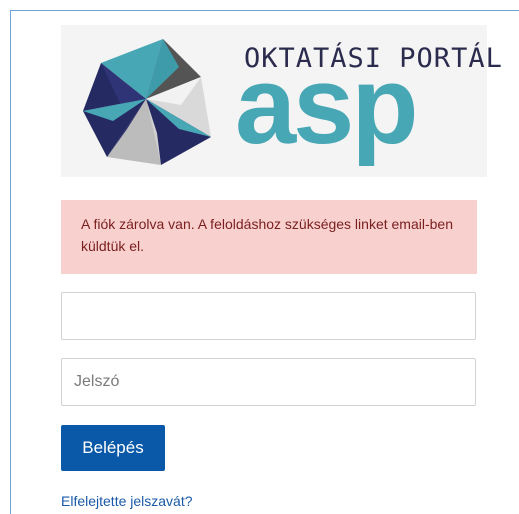  I want to click on username-input, so click(268, 316).